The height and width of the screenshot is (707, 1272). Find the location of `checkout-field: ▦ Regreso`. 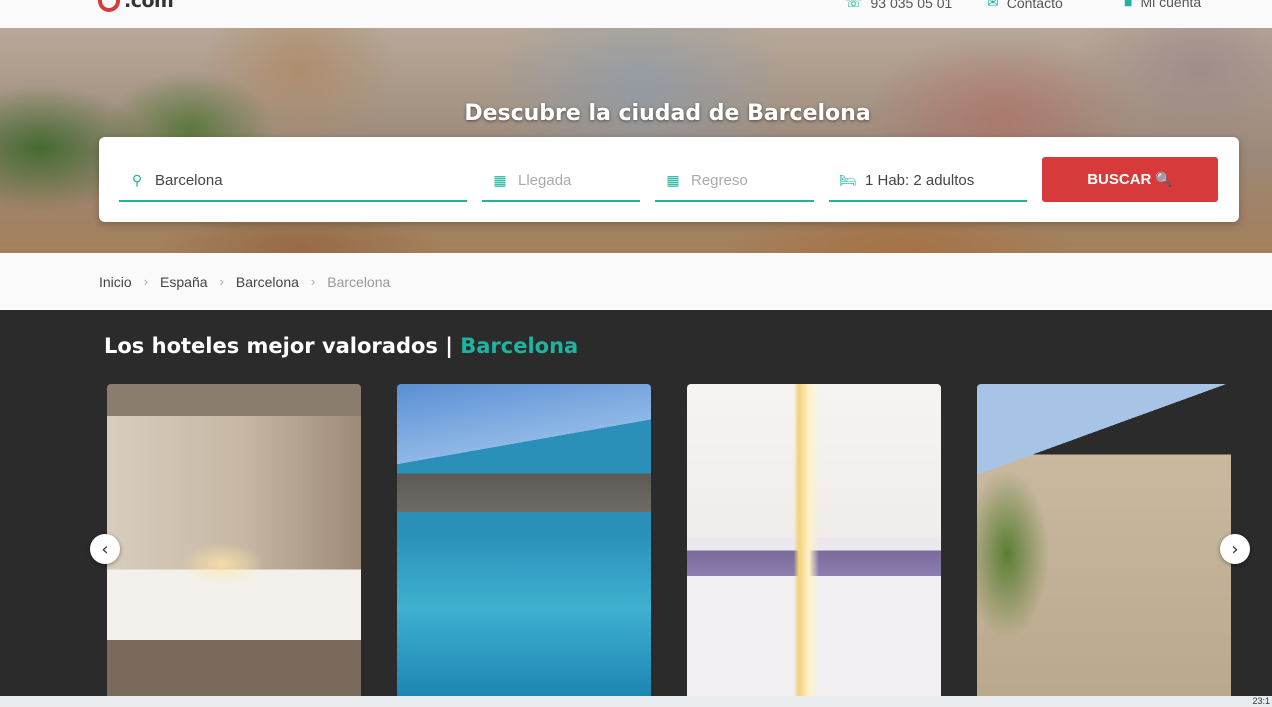

checkout-field: ▦ Regreso is located at coordinates (734, 181).